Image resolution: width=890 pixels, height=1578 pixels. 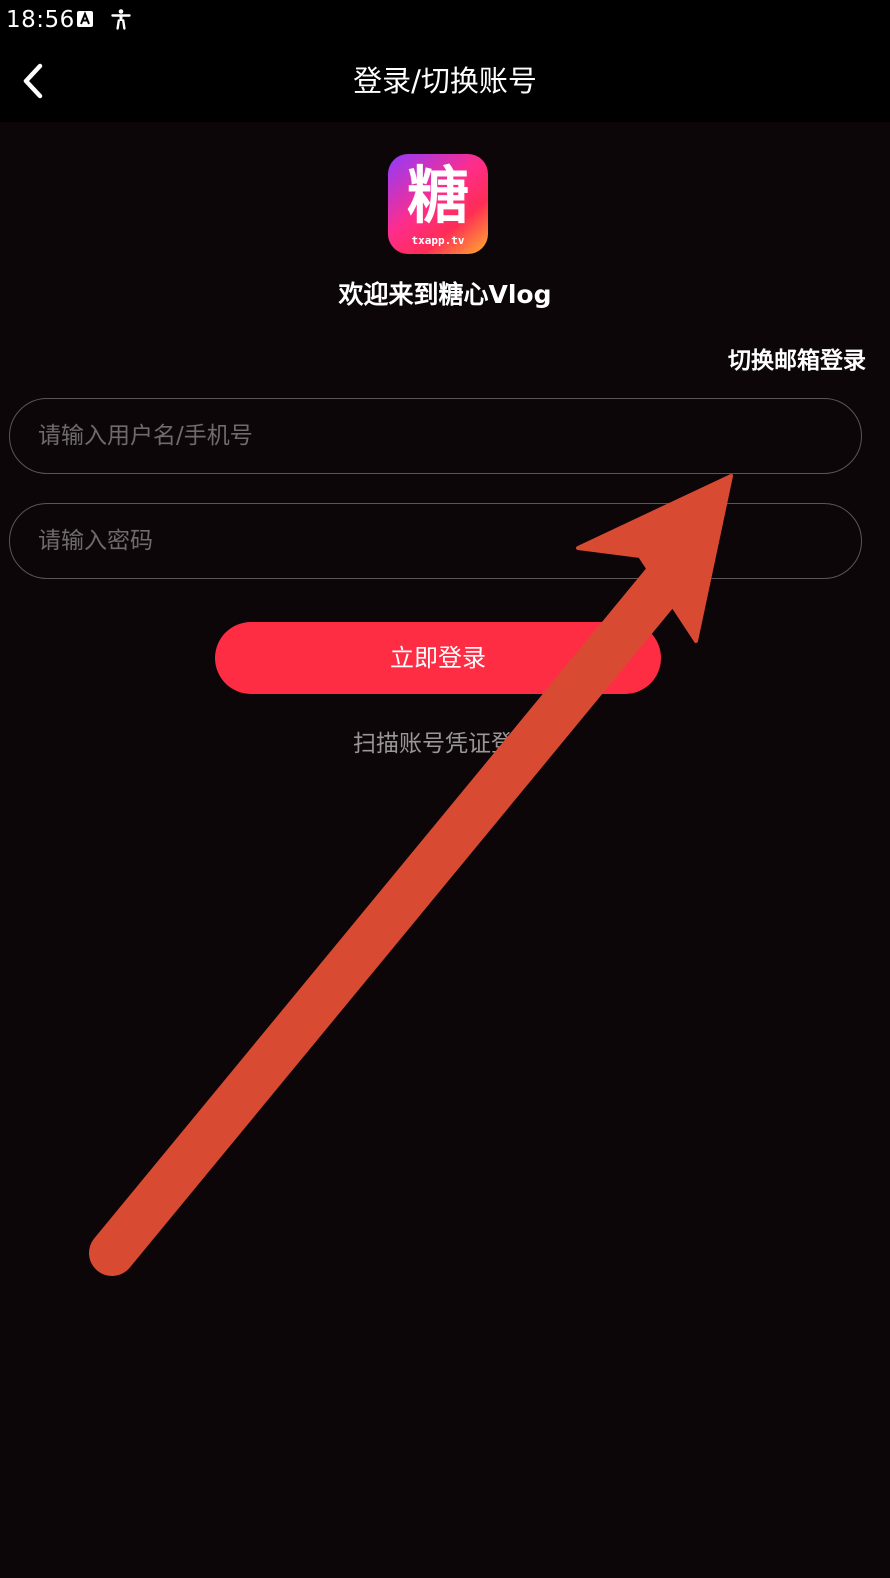 What do you see at coordinates (445, 294) in the screenshot?
I see `welcome-text: 欢迎来到糖心Vlog` at bounding box center [445, 294].